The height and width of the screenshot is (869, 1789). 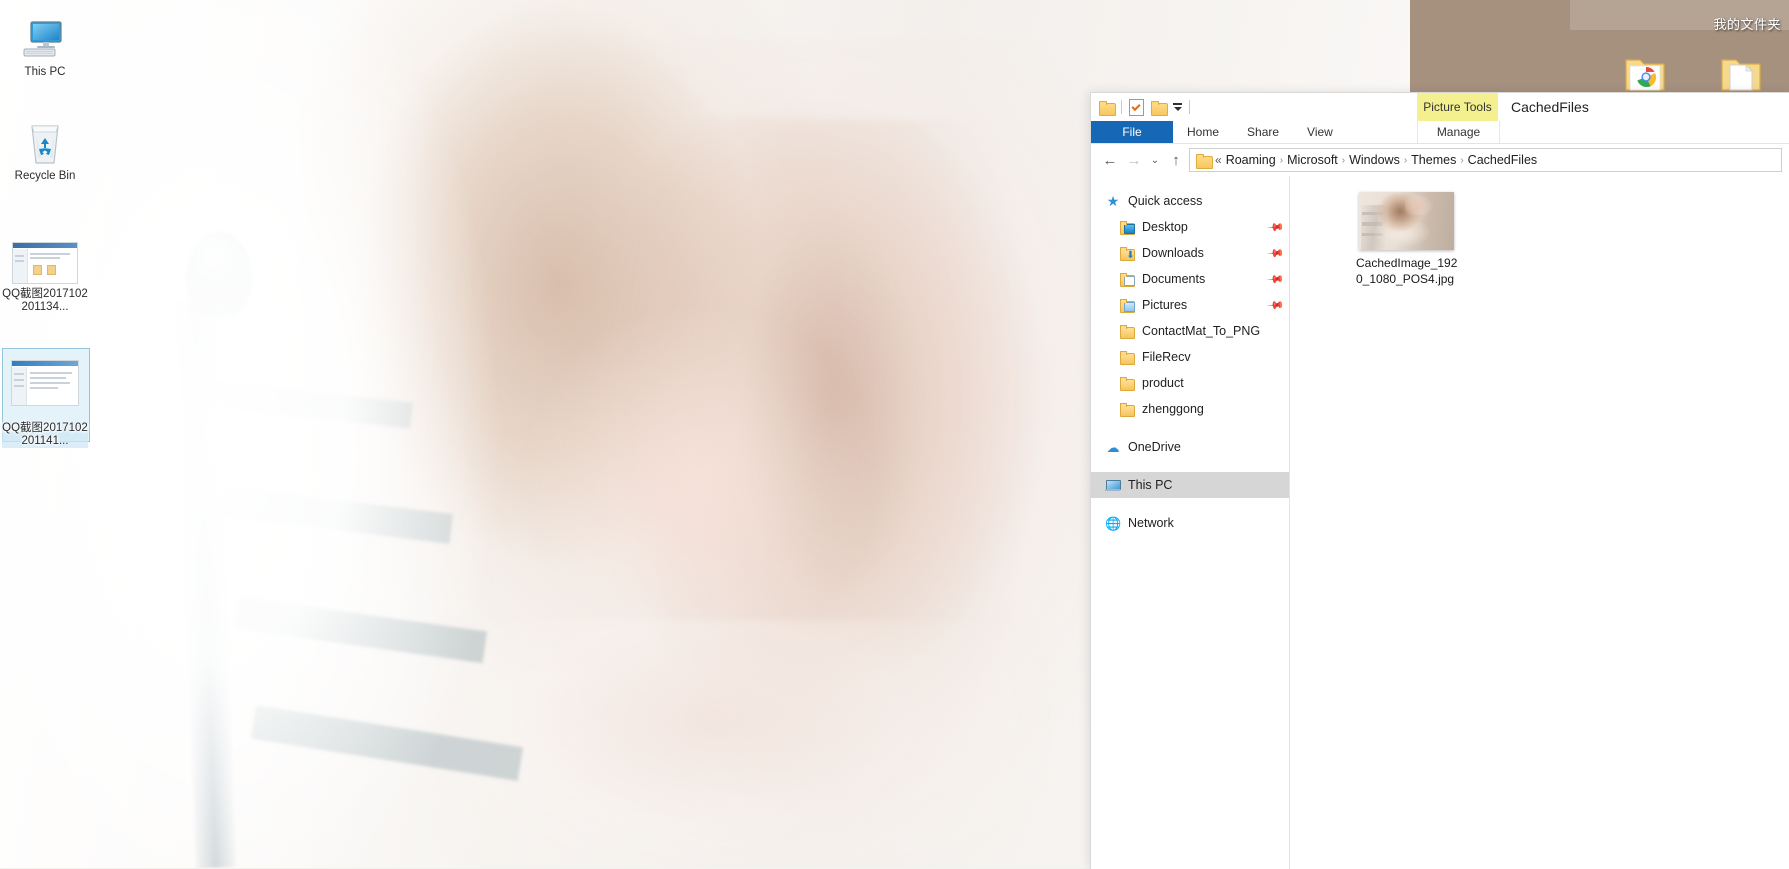 What do you see at coordinates (45, 72) in the screenshot?
I see `desktop-icon-label: This PC` at bounding box center [45, 72].